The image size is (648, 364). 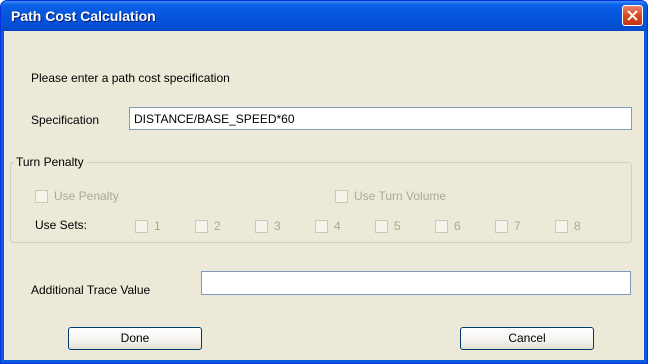 What do you see at coordinates (61, 225) in the screenshot?
I see `use-sets-label: Use Sets:` at bounding box center [61, 225].